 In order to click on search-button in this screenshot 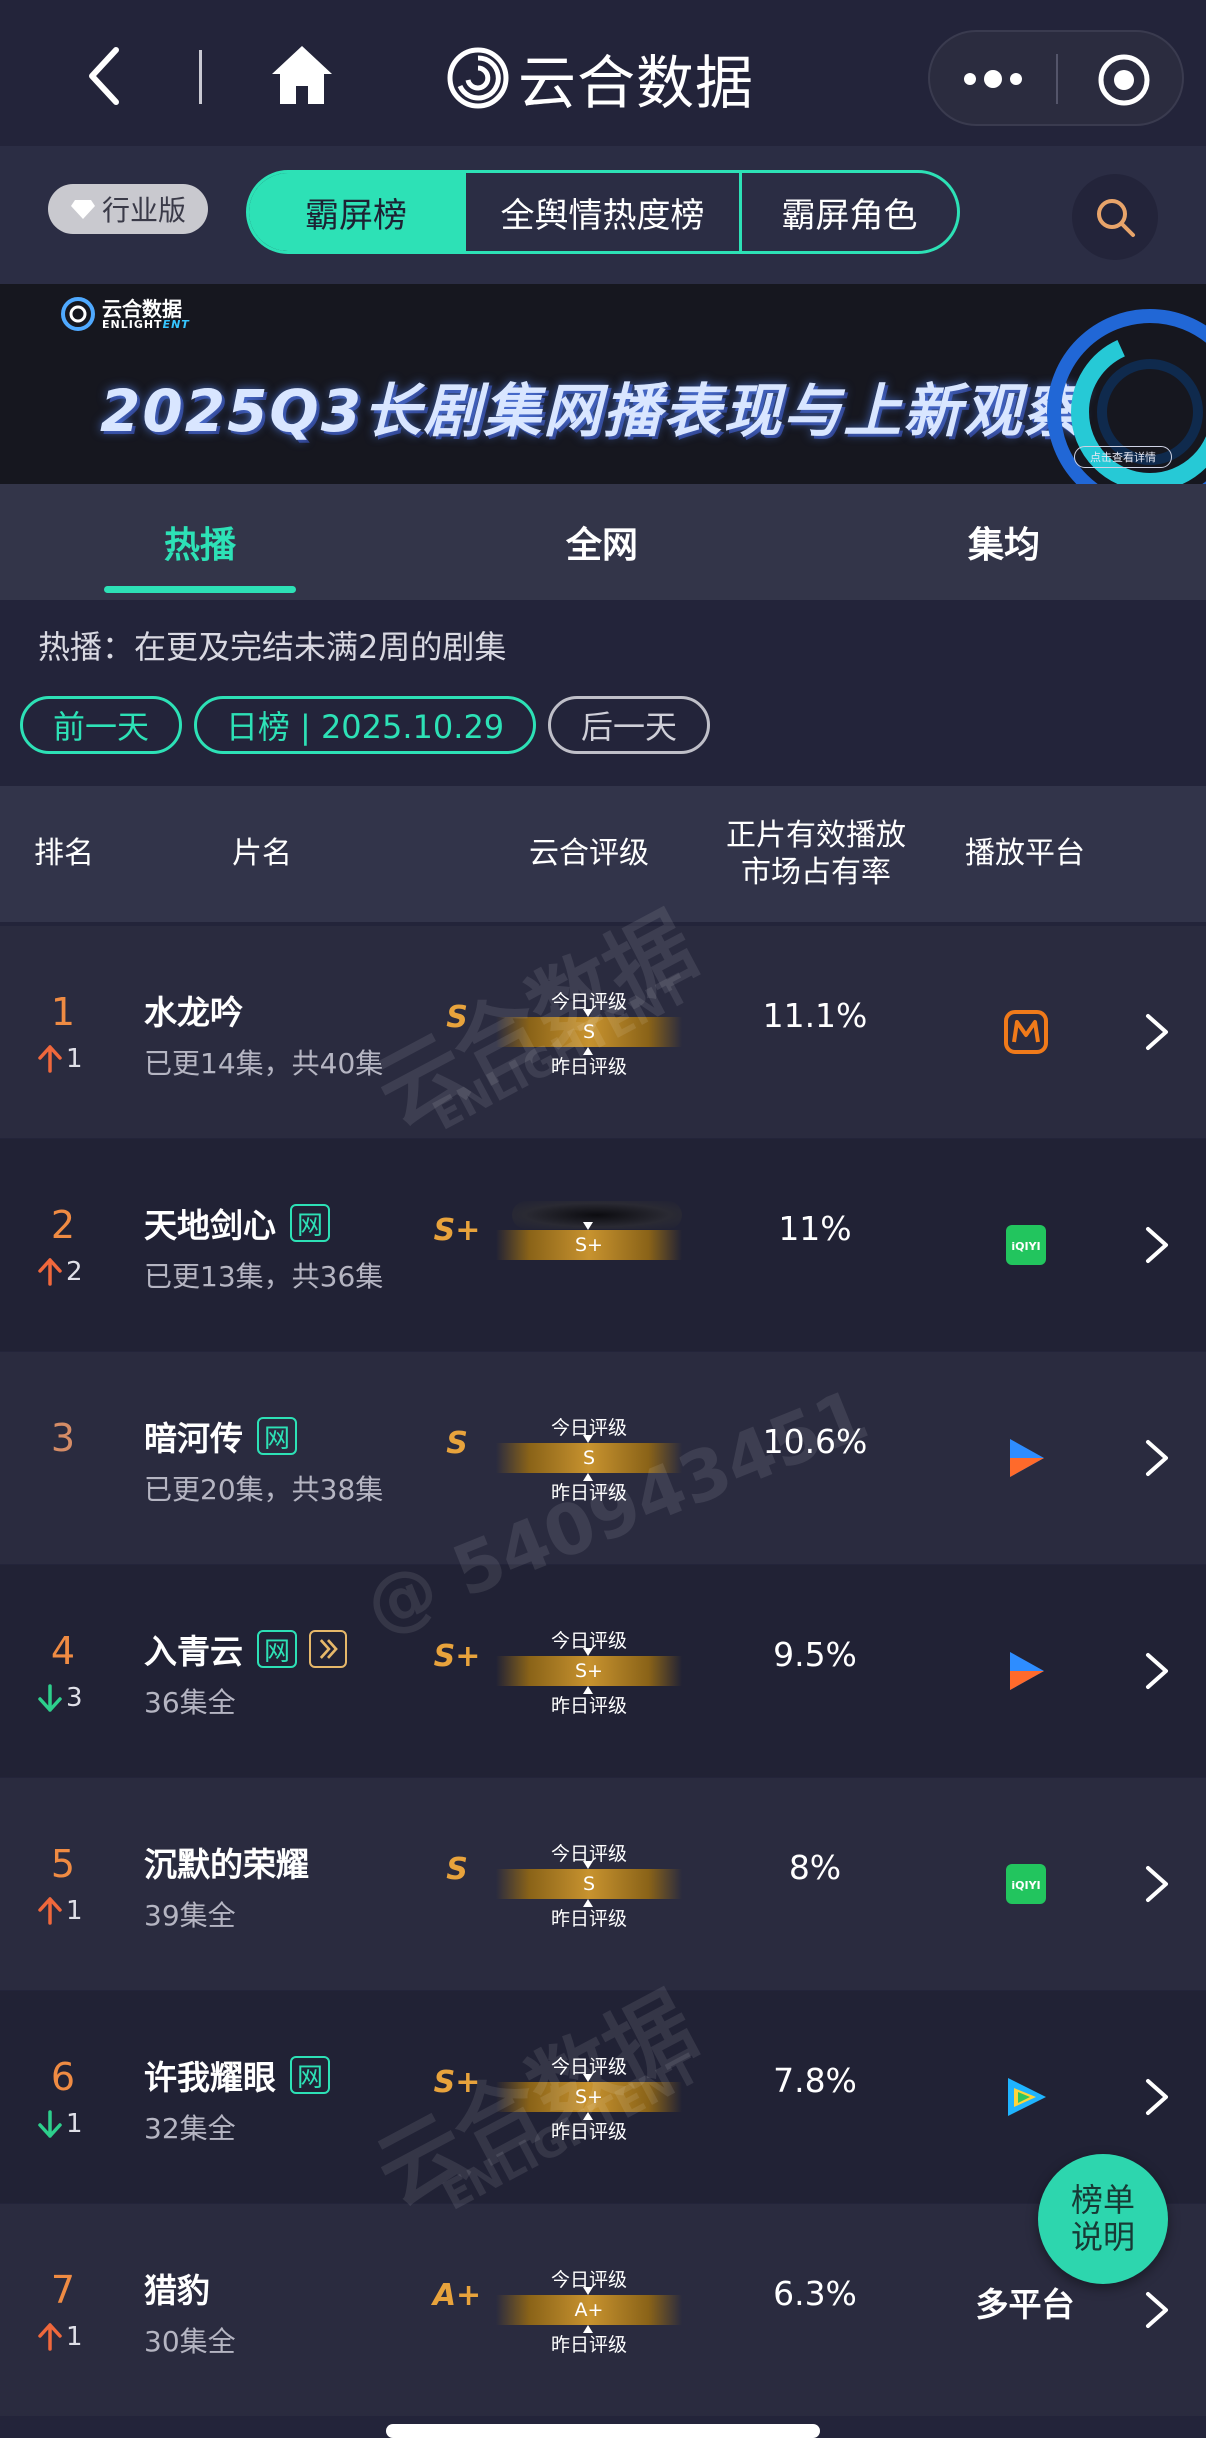, I will do `click(1115, 217)`.